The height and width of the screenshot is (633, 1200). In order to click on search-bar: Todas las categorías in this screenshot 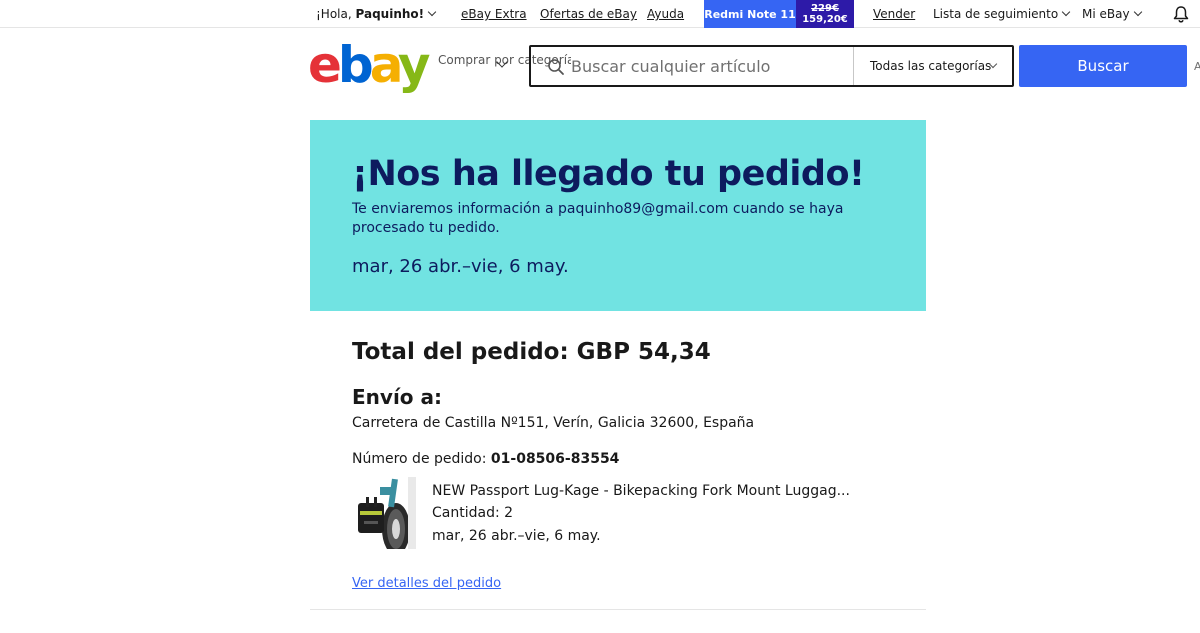, I will do `click(771, 66)`.